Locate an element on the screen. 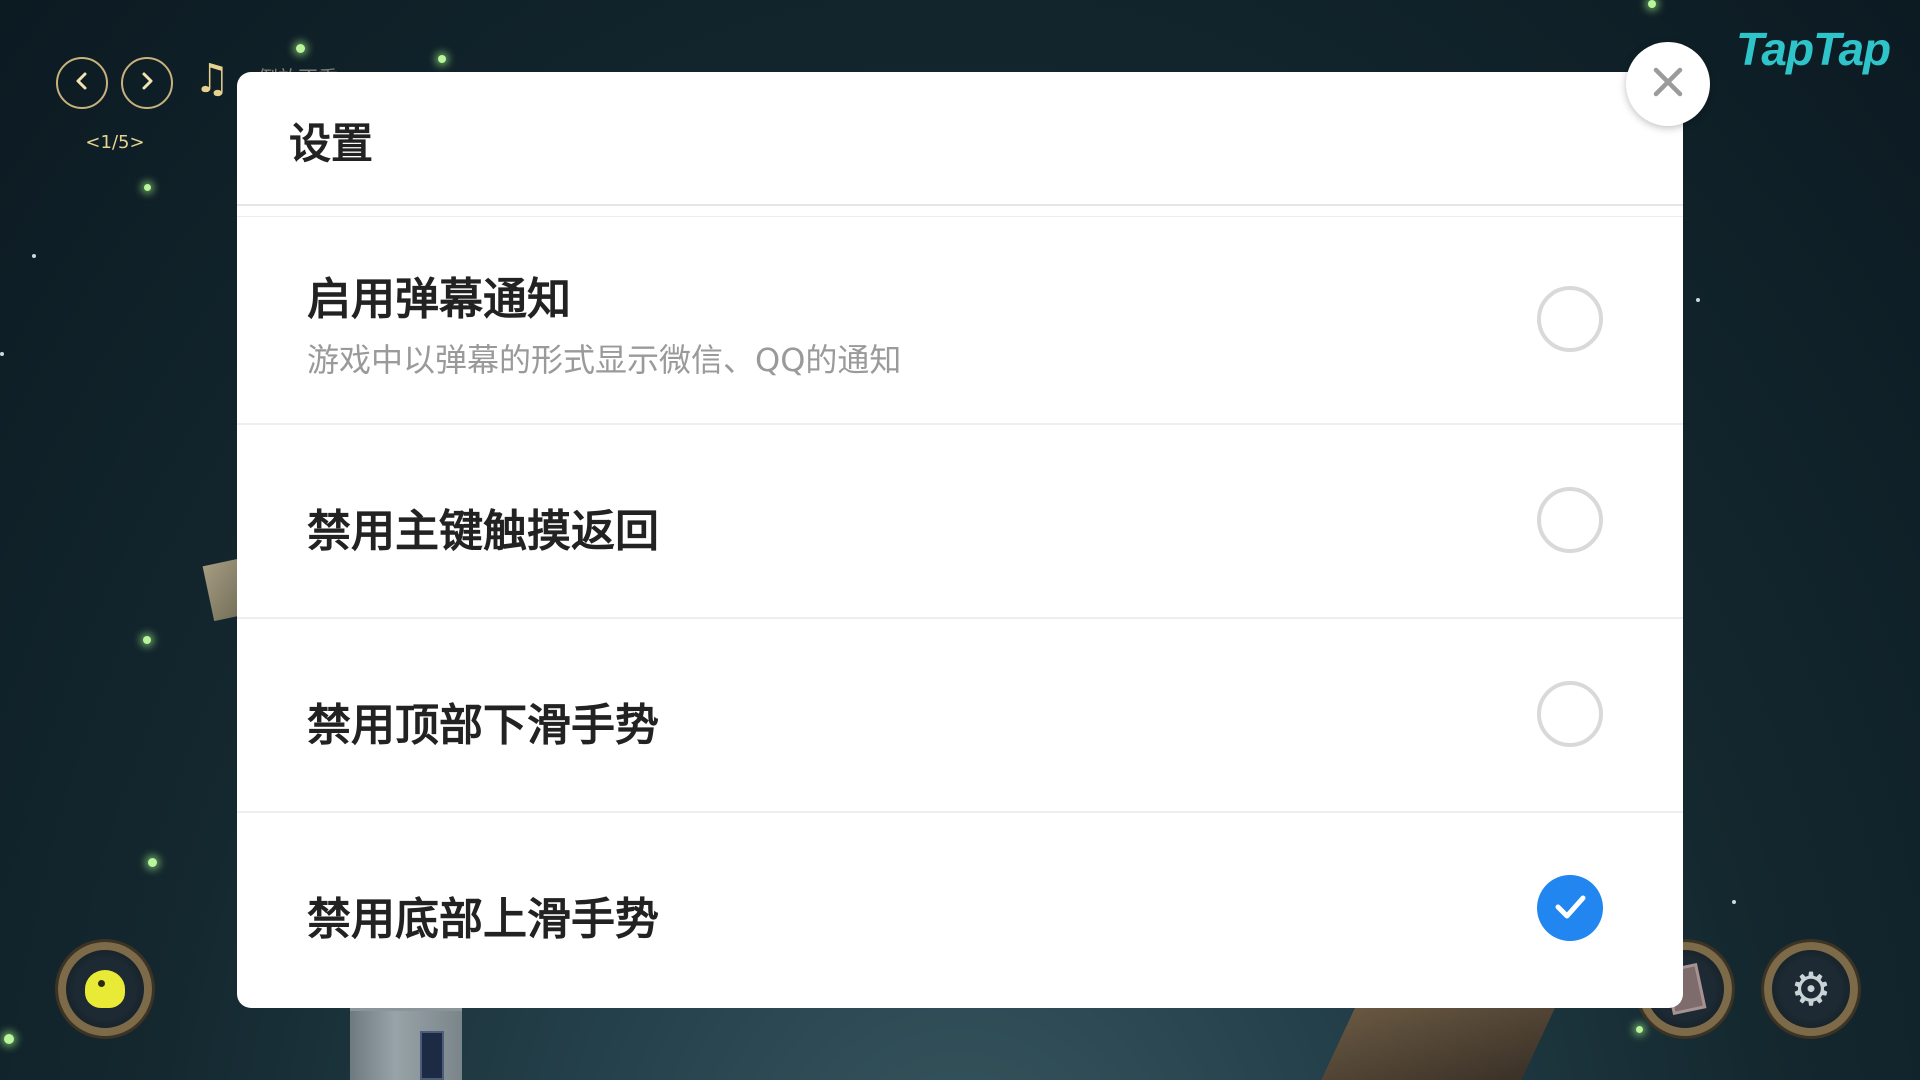  dialog-title: 设置 is located at coordinates (331, 143).